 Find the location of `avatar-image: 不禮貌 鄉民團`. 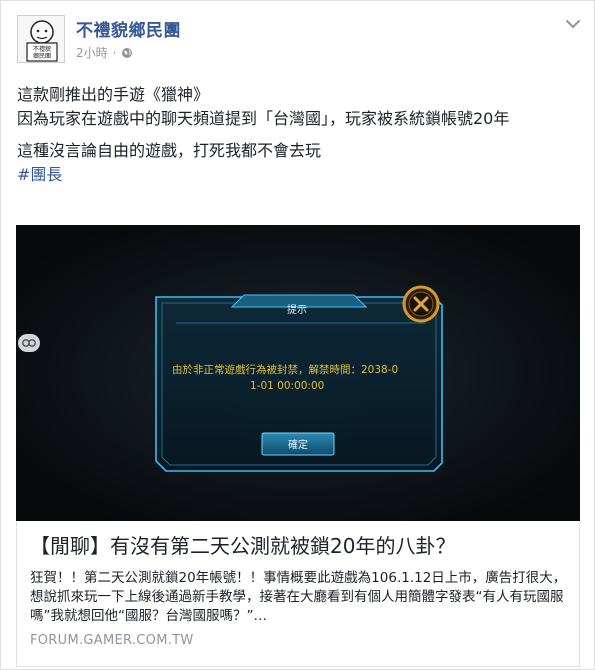

avatar-image: 不禮貌 鄉民團 is located at coordinates (41, 39).